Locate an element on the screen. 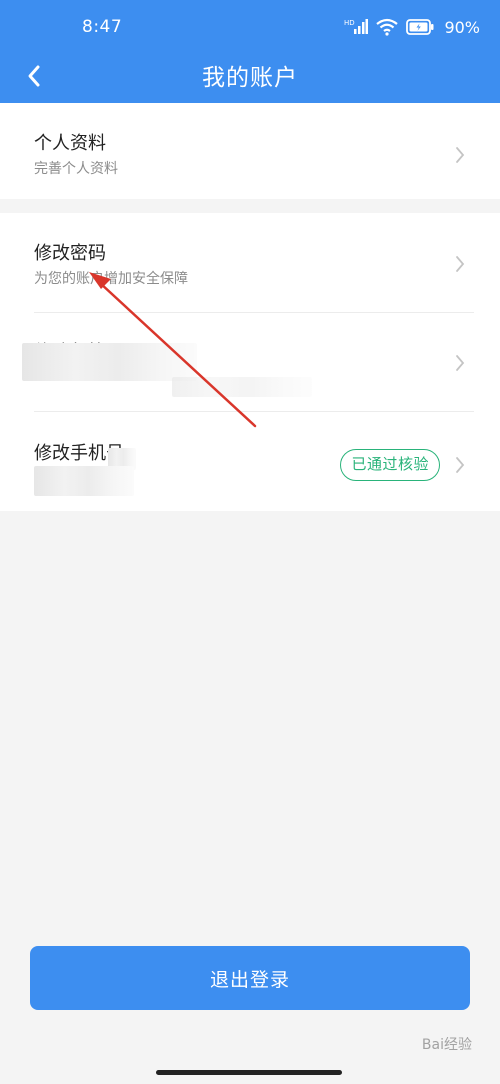  watermark: Bai经验 is located at coordinates (446, 1045).